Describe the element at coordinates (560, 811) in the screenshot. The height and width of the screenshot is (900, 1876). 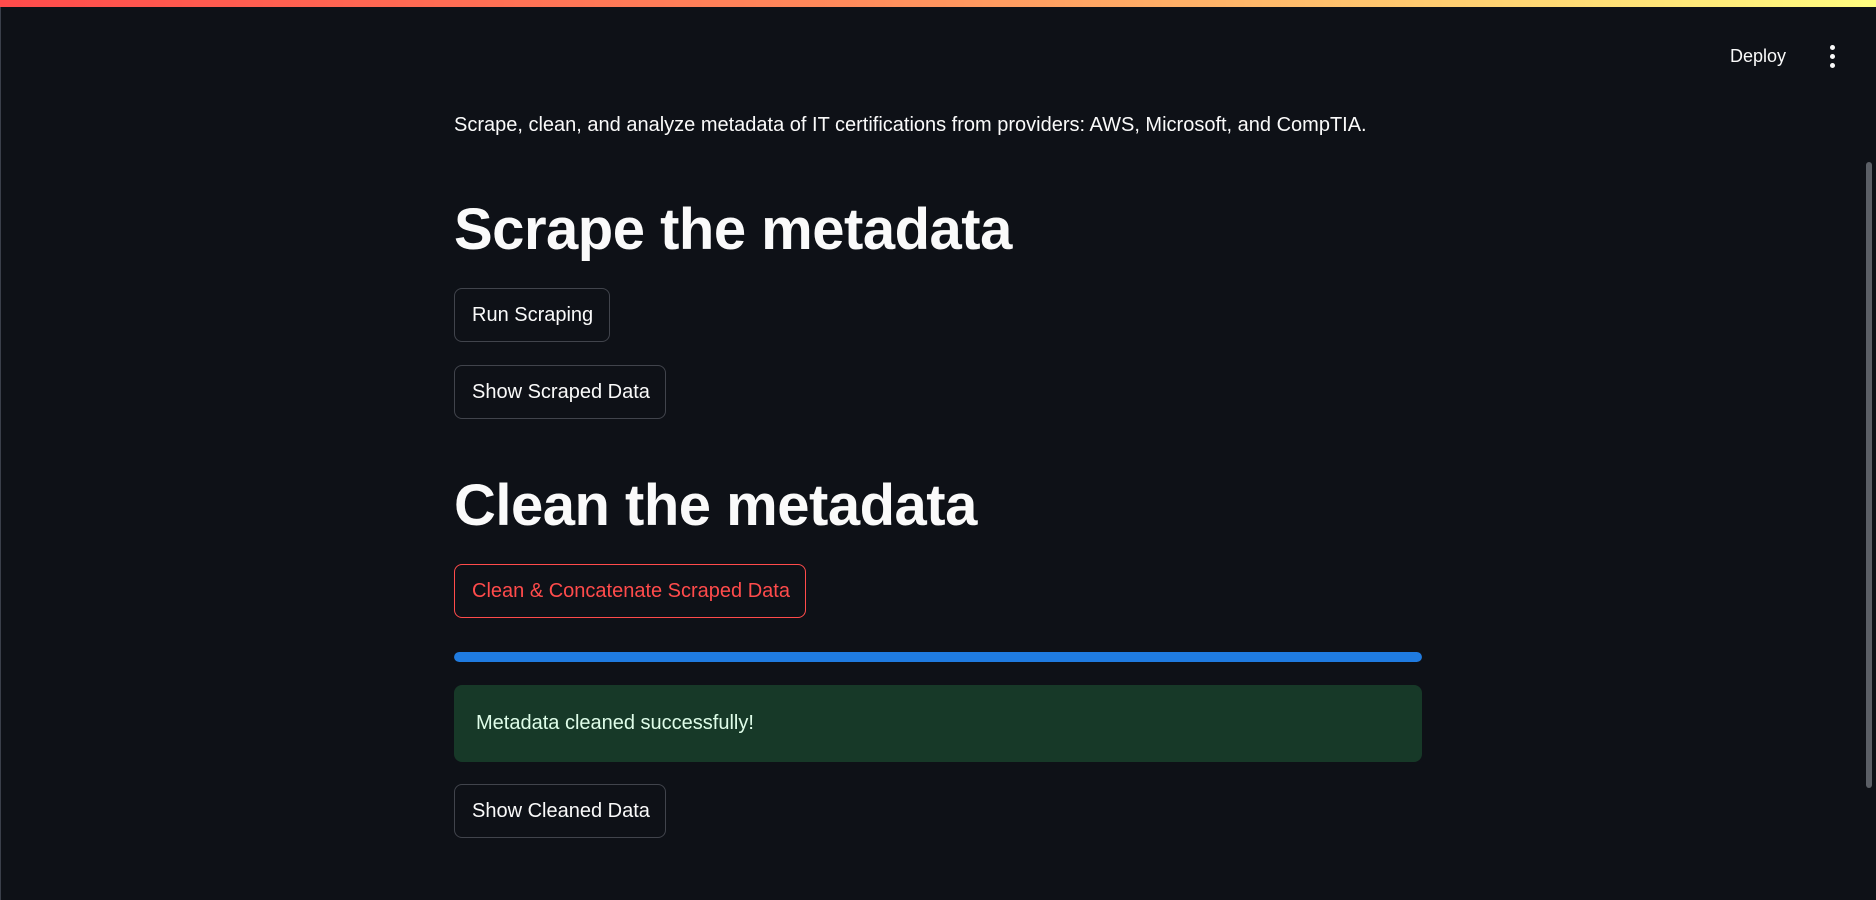
I see `show-cleaned-data-button: Show Cleaned Data` at that location.